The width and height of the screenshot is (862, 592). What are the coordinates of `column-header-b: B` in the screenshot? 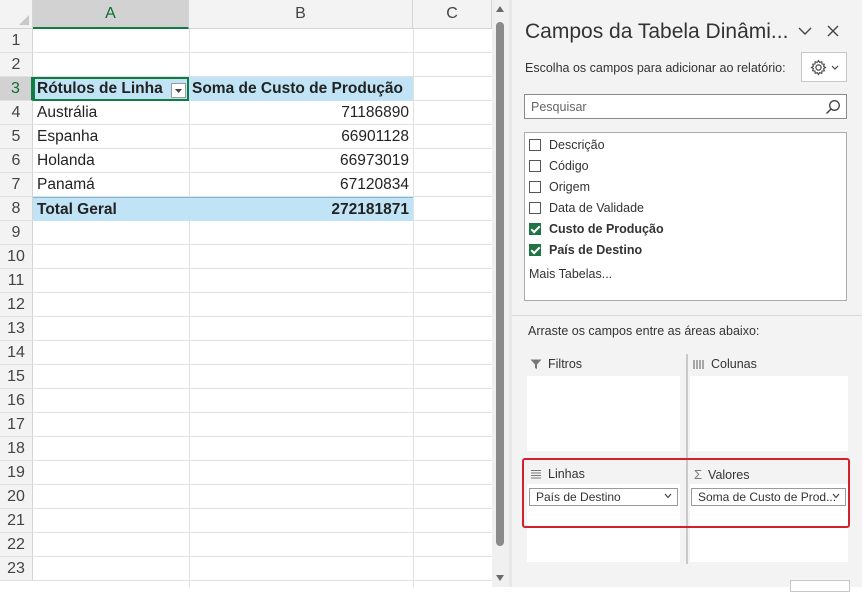 It's located at (301, 14).